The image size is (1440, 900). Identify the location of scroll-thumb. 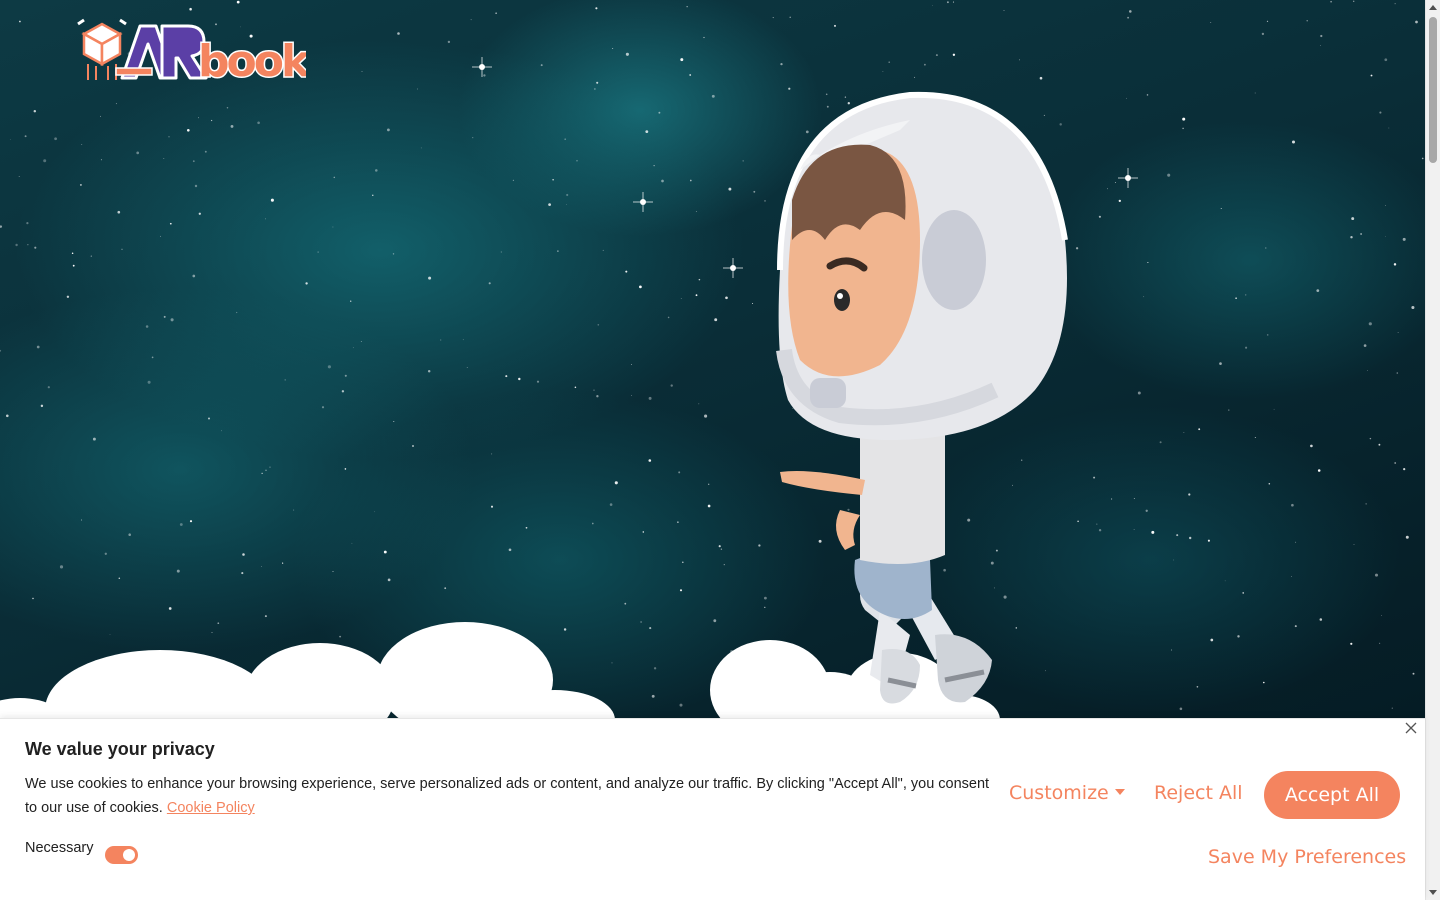
(1433, 90).